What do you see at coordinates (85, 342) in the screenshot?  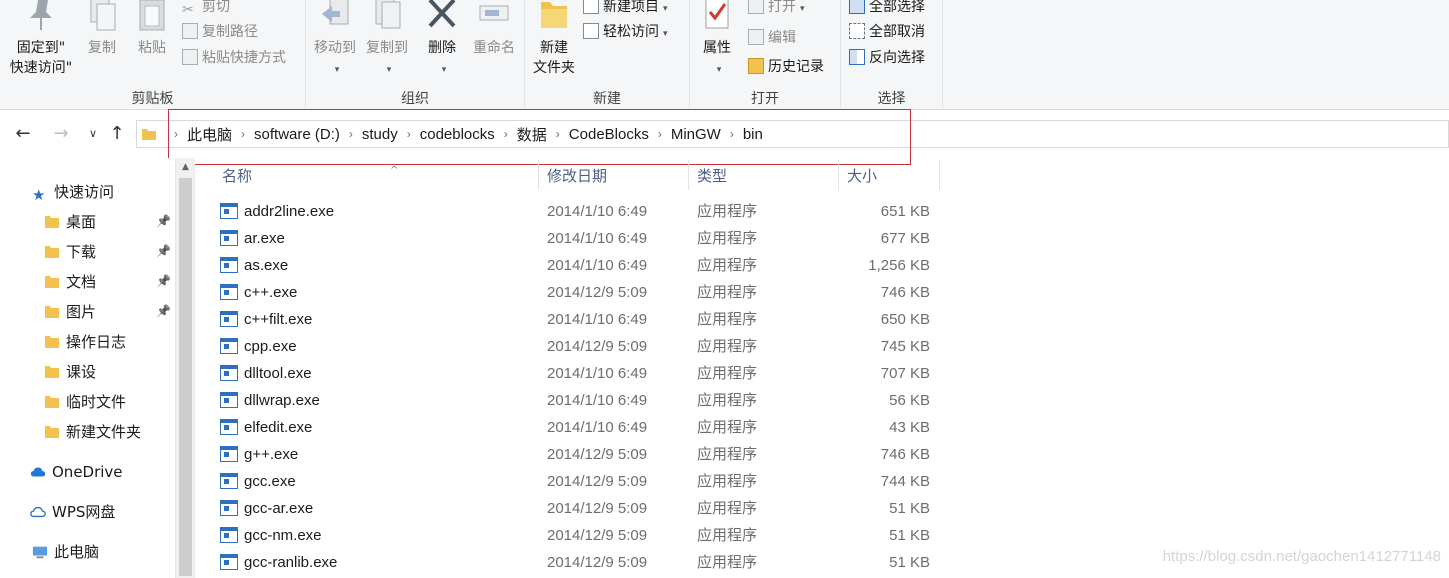 I see `nav-item: 操作日志` at bounding box center [85, 342].